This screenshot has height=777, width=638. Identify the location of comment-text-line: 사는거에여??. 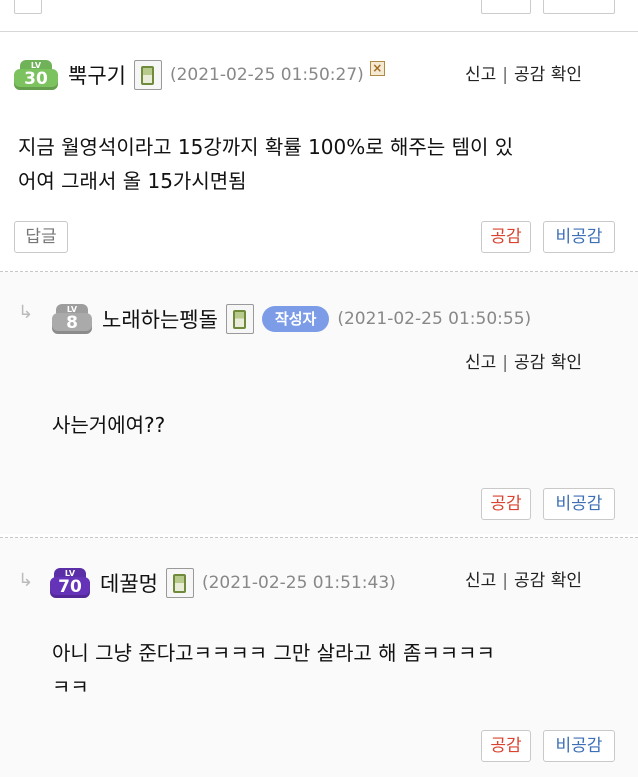
(109, 425).